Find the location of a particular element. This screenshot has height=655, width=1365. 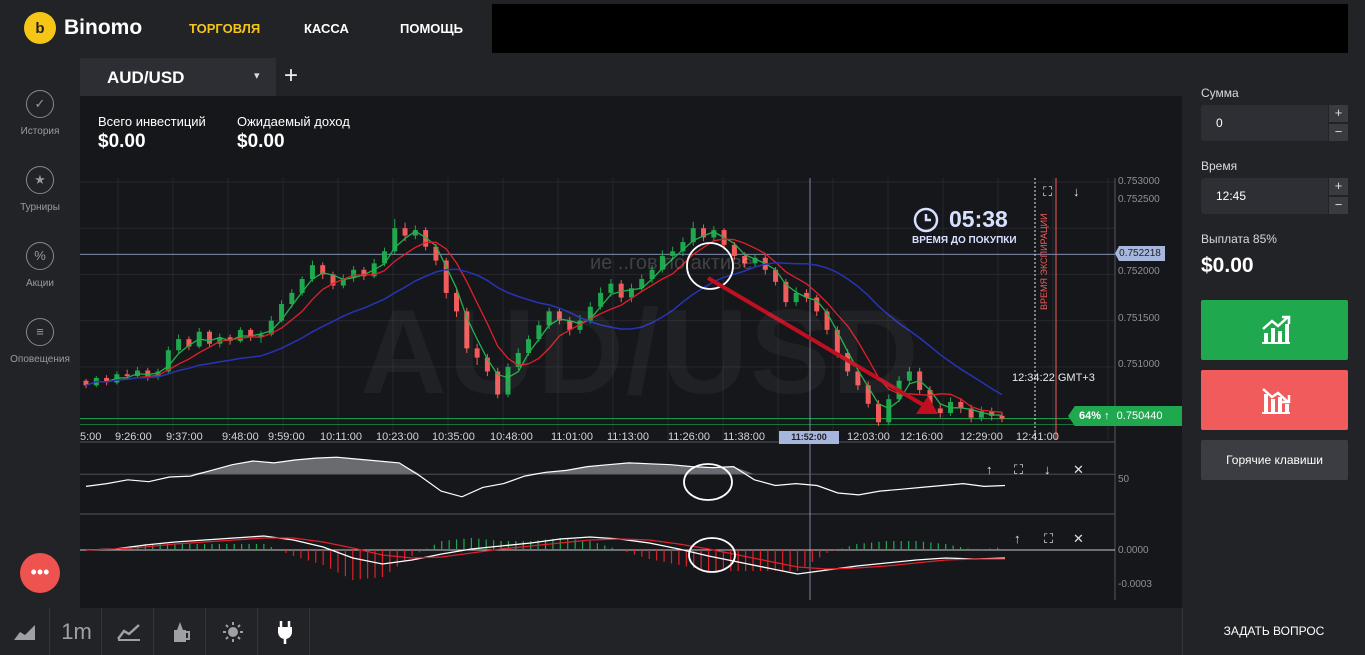

x-tick-label: 12:16:00 is located at coordinates (921, 437).